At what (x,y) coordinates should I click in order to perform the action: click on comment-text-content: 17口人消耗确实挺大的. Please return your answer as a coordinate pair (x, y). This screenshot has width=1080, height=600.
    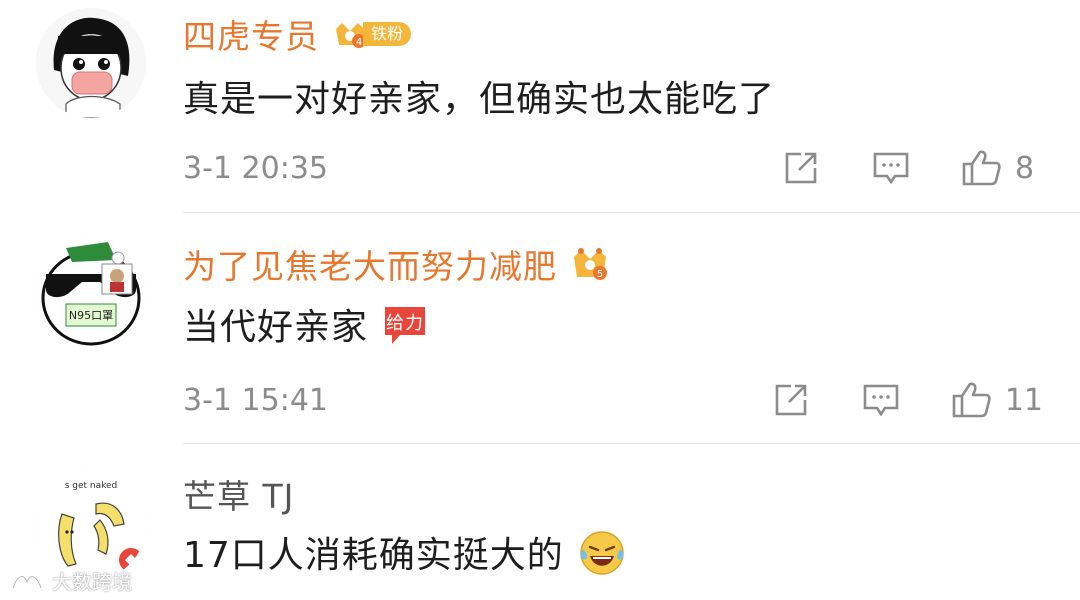
    Looking at the image, I should click on (373, 555).